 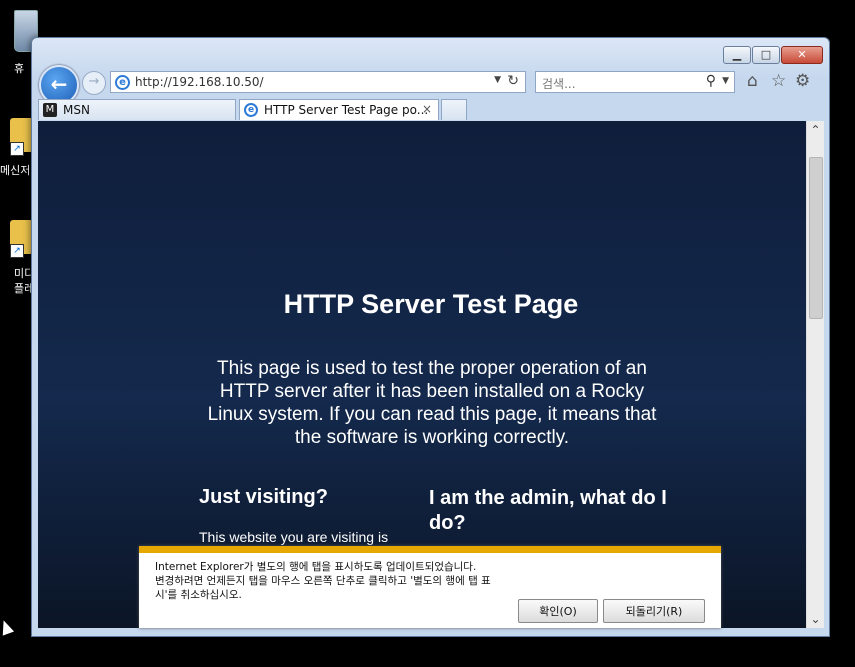 What do you see at coordinates (635, 82) in the screenshot?
I see `search-box: 검색... ⚲ ▼` at bounding box center [635, 82].